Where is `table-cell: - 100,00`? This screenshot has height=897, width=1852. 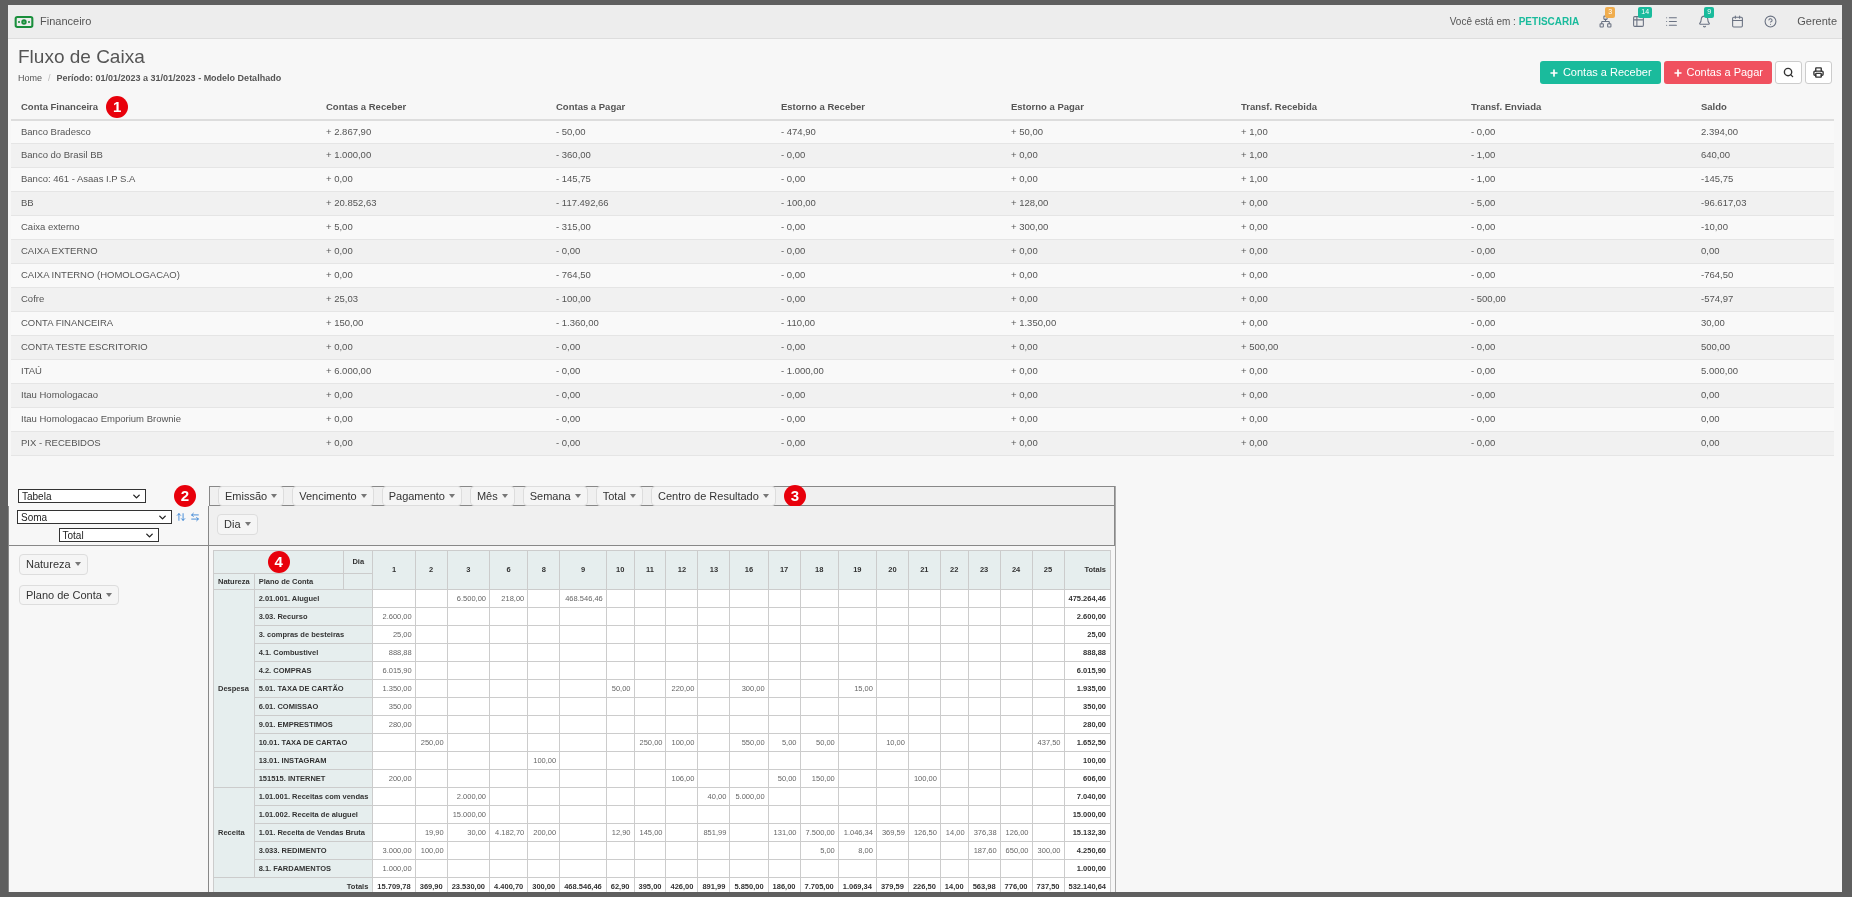
table-cell: - 100,00 is located at coordinates (798, 203).